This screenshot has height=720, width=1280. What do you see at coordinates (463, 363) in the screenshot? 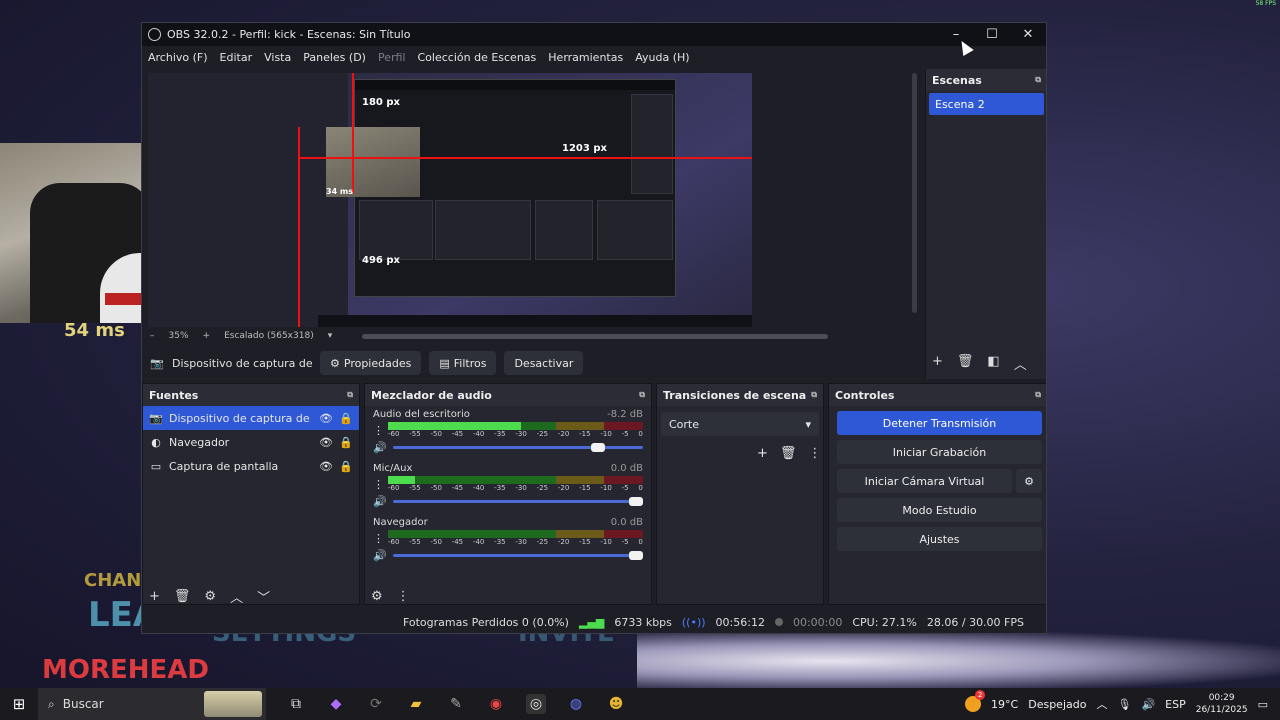
I see `filters-button: ▤ Filtros` at bounding box center [463, 363].